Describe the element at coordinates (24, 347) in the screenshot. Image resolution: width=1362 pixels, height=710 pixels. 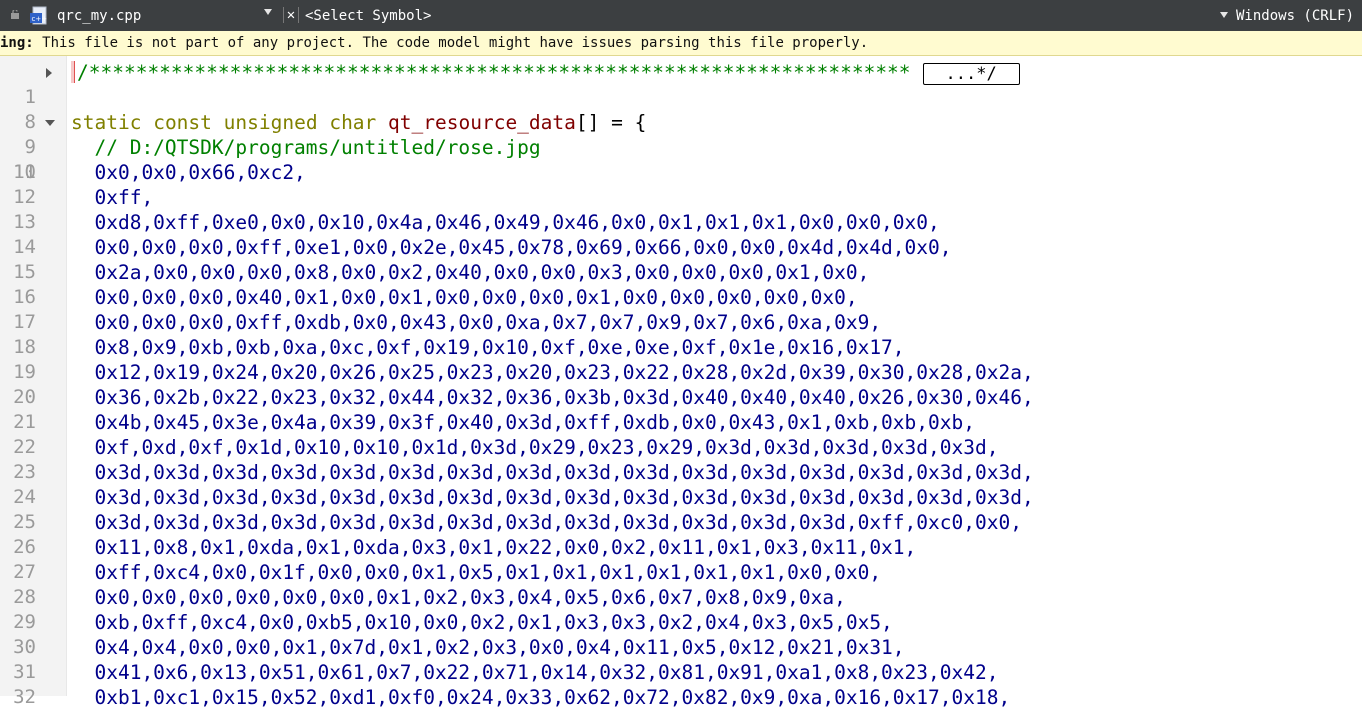
I see `line-number: 18` at that location.